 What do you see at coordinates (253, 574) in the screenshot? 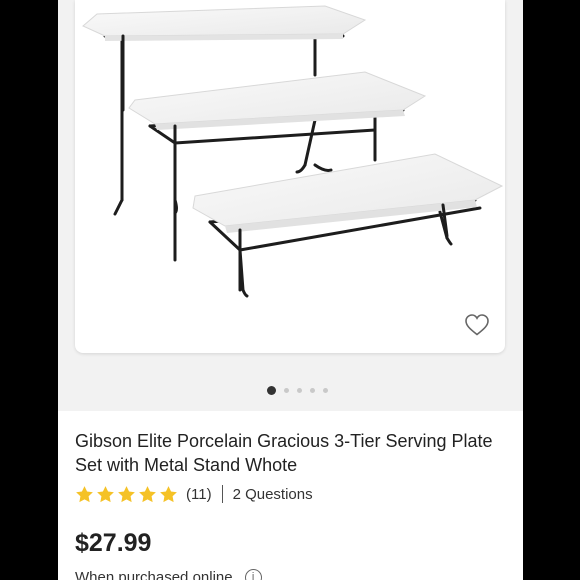
I see `info-icon: i` at bounding box center [253, 574].